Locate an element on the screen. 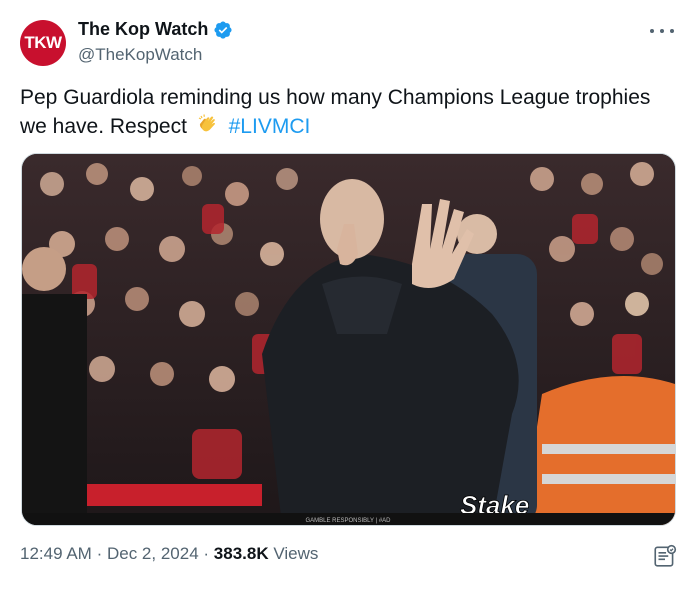 This screenshot has height=595, width=700. avatar-text: TKW is located at coordinates (43, 42).